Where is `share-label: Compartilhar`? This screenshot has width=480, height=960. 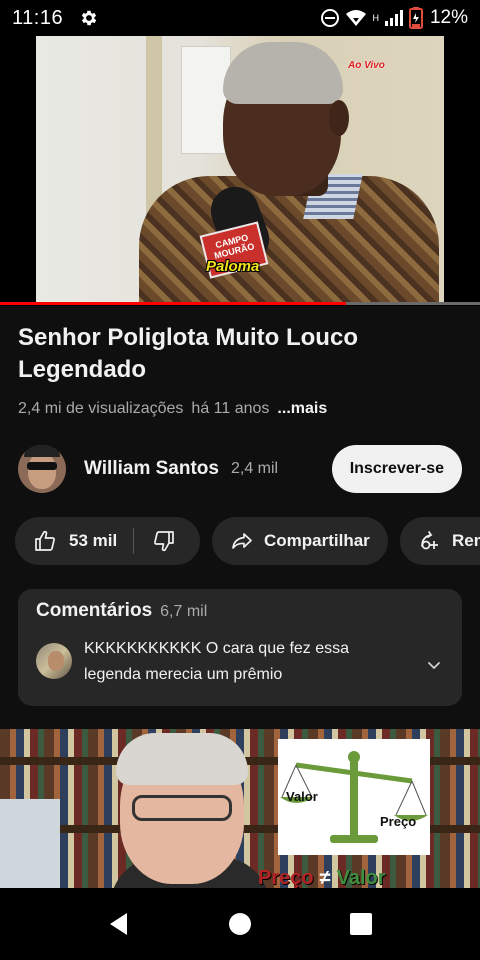 share-label: Compartilhar is located at coordinates (317, 540).